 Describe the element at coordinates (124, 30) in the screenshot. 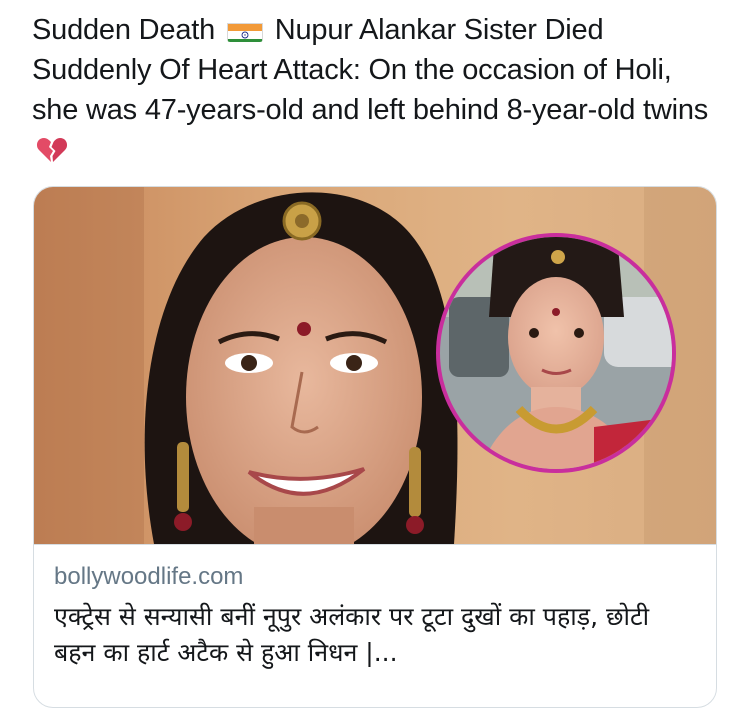

I see `tweet-text-part1: Sudden Death` at that location.